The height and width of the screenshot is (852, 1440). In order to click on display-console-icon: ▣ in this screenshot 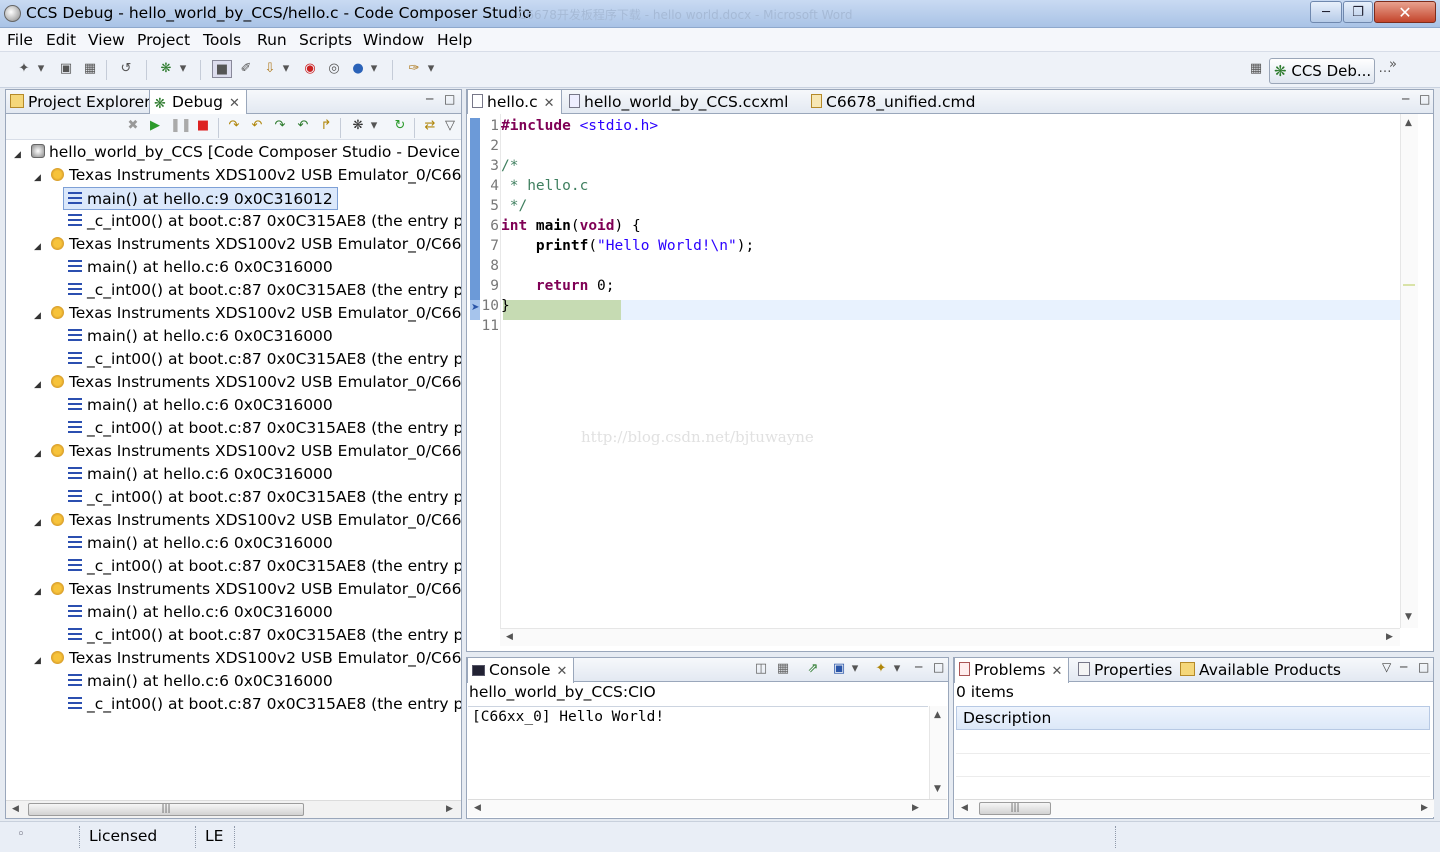, I will do `click(839, 669)`.